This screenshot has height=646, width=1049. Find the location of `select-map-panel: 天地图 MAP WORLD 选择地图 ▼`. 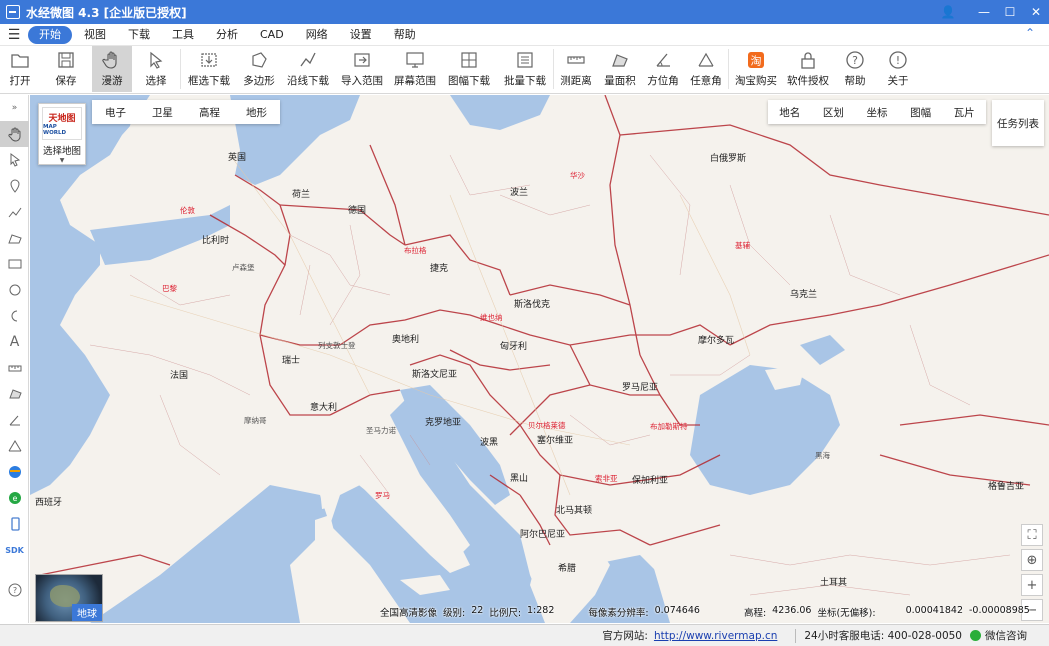

select-map-panel: 天地图 MAP WORLD 选择地图 ▼ is located at coordinates (62, 134).